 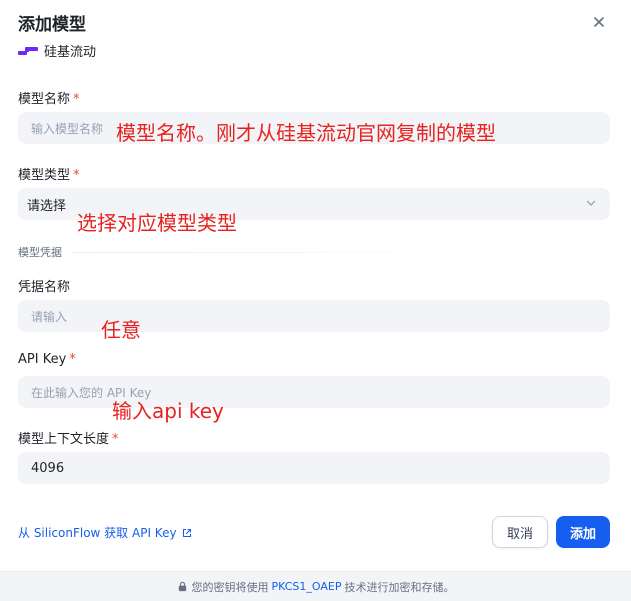 I want to click on annotation-credential-name: 任意, so click(x=121, y=330).